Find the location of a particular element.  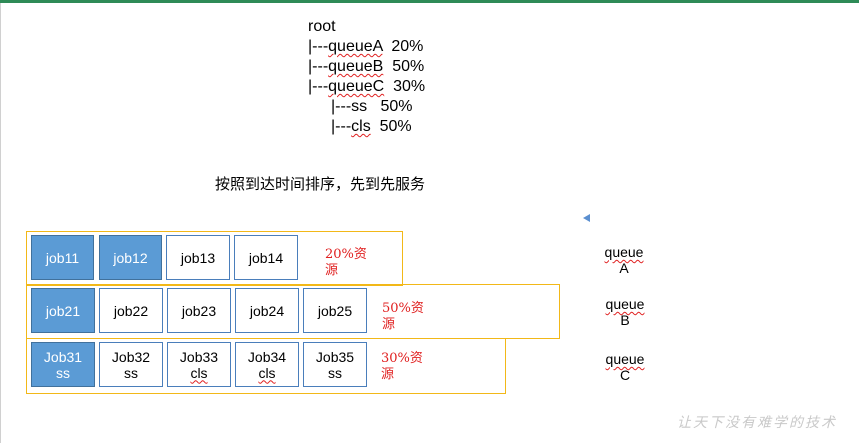

tree-queue-a-name: queueA is located at coordinates (355, 46).